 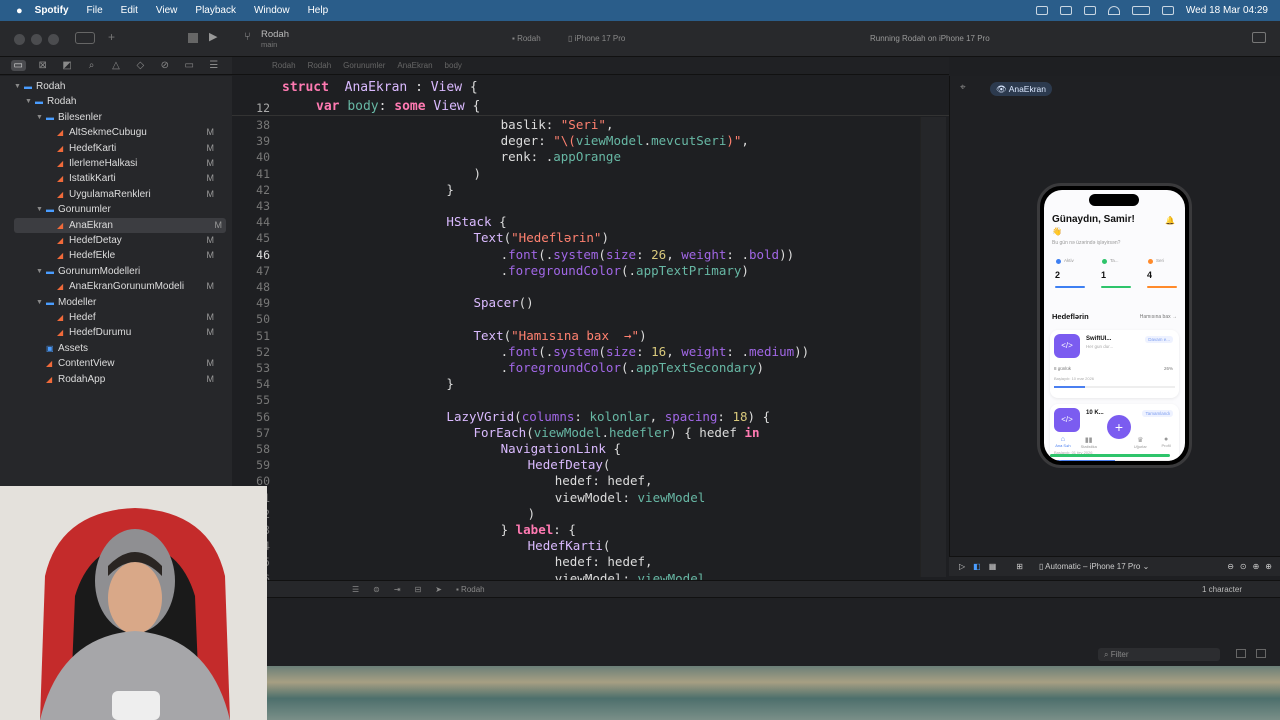 What do you see at coordinates (476, 221) in the screenshot?
I see `code-line: HStack {` at bounding box center [476, 221].